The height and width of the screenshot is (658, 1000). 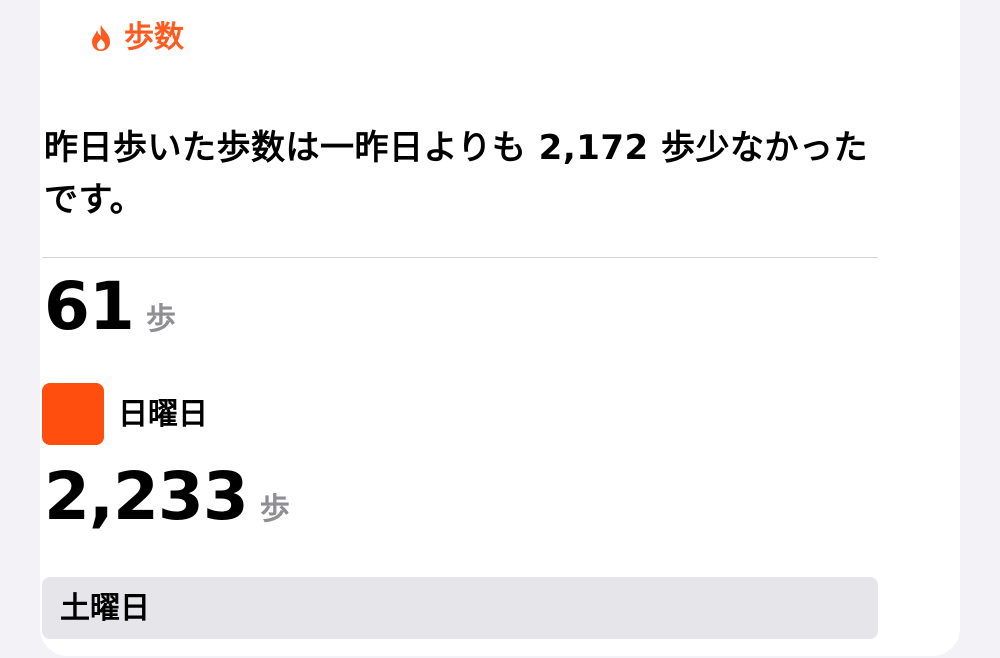 I want to click on previous-value-row: 2,233 歩, so click(x=167, y=497).